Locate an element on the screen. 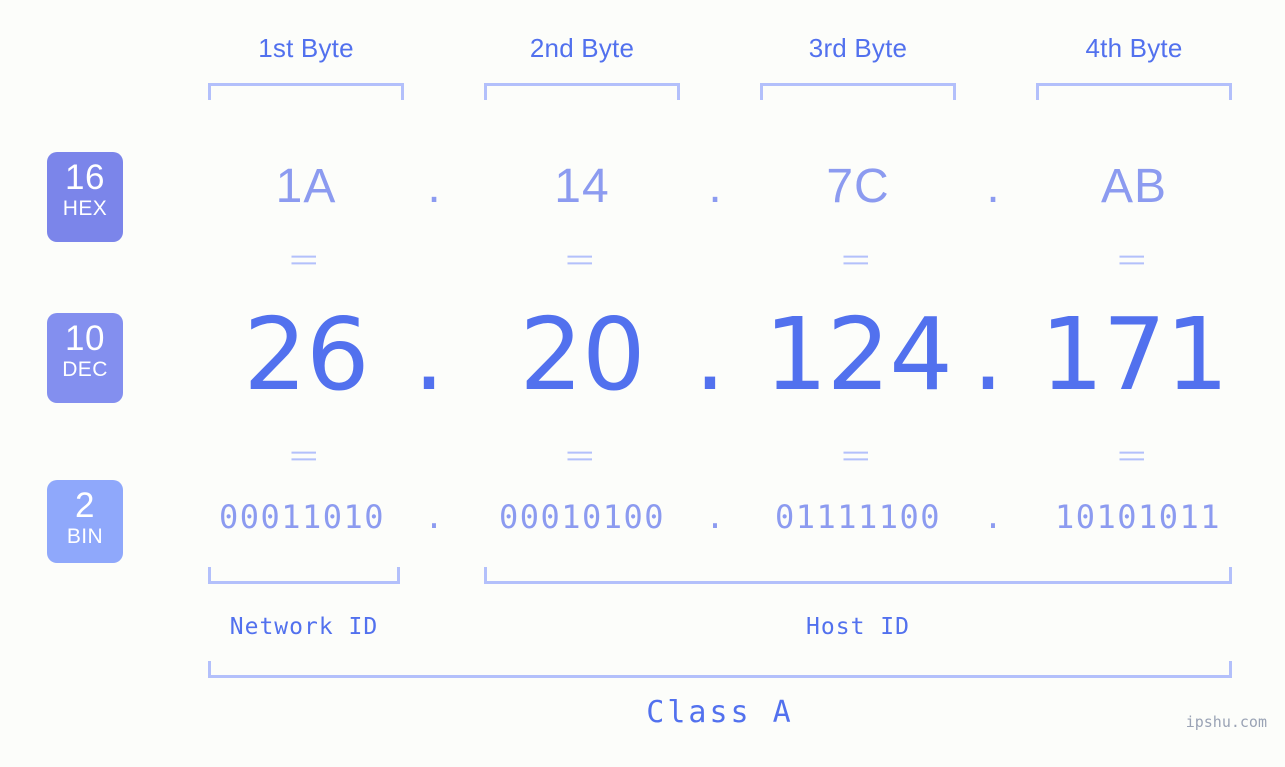 Image resolution: width=1285 pixels, height=767 pixels. base-badge-bin: 2 BIN is located at coordinates (85, 521).